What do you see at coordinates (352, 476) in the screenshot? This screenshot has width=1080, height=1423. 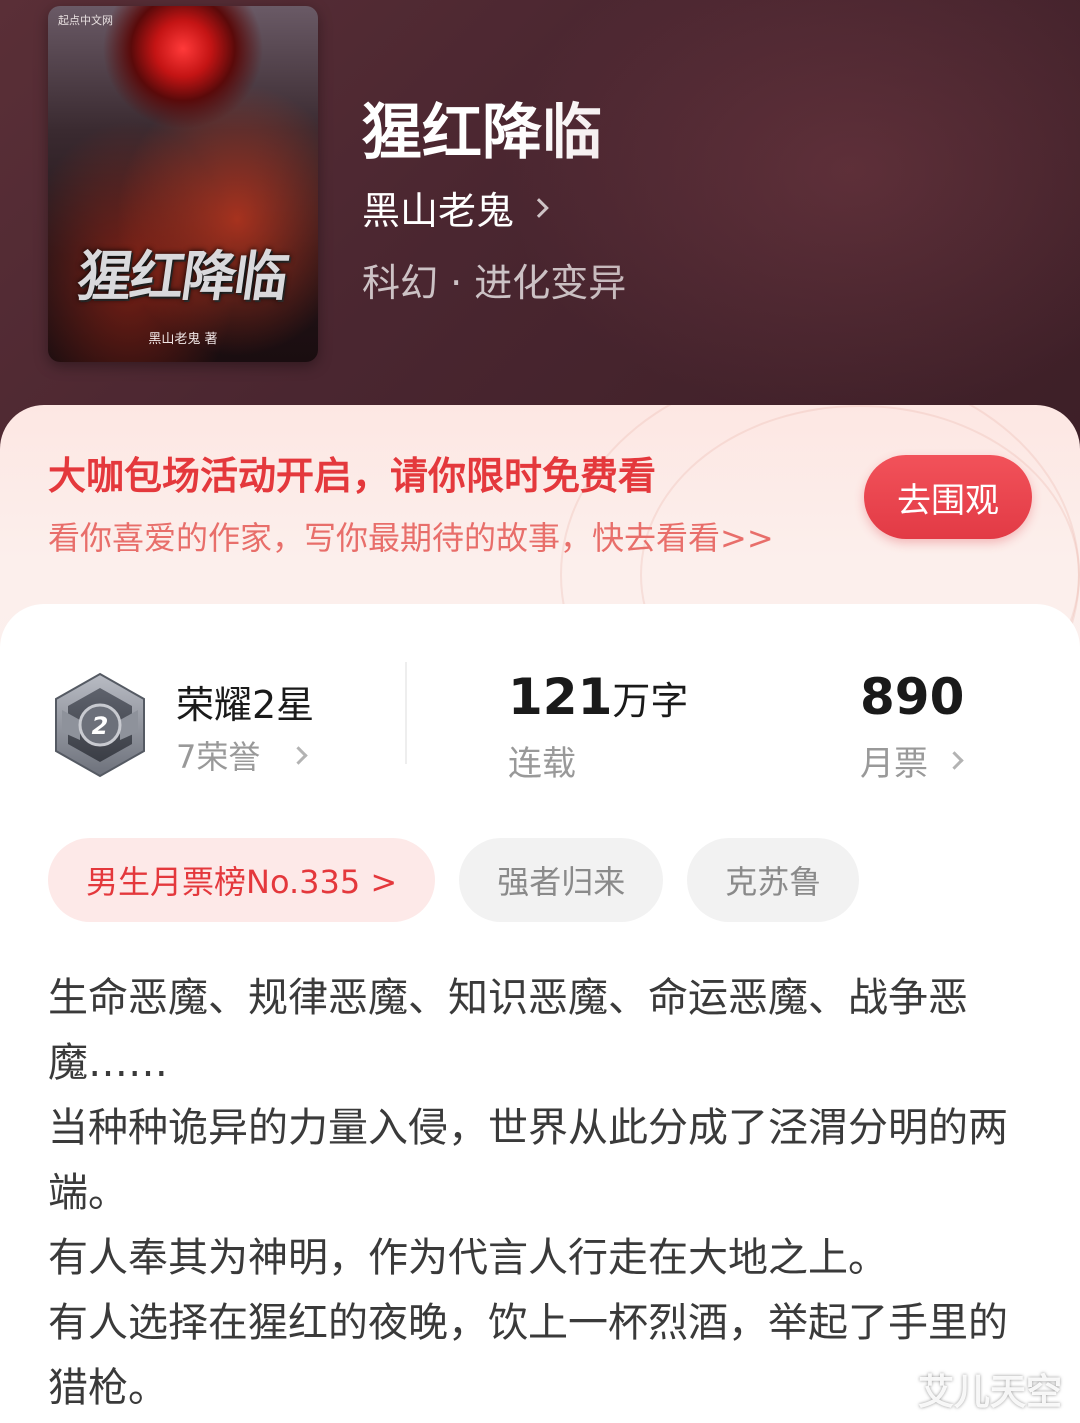 I see `promo-title: 大咖包场活动开启，请你限时免费看` at bounding box center [352, 476].